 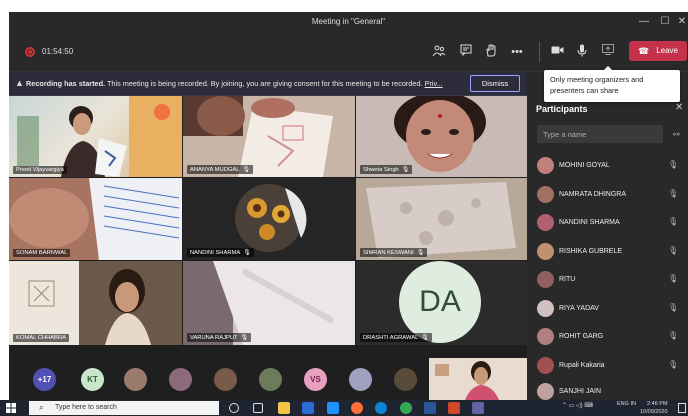 I want to click on avatar: VS, so click(x=315, y=379).